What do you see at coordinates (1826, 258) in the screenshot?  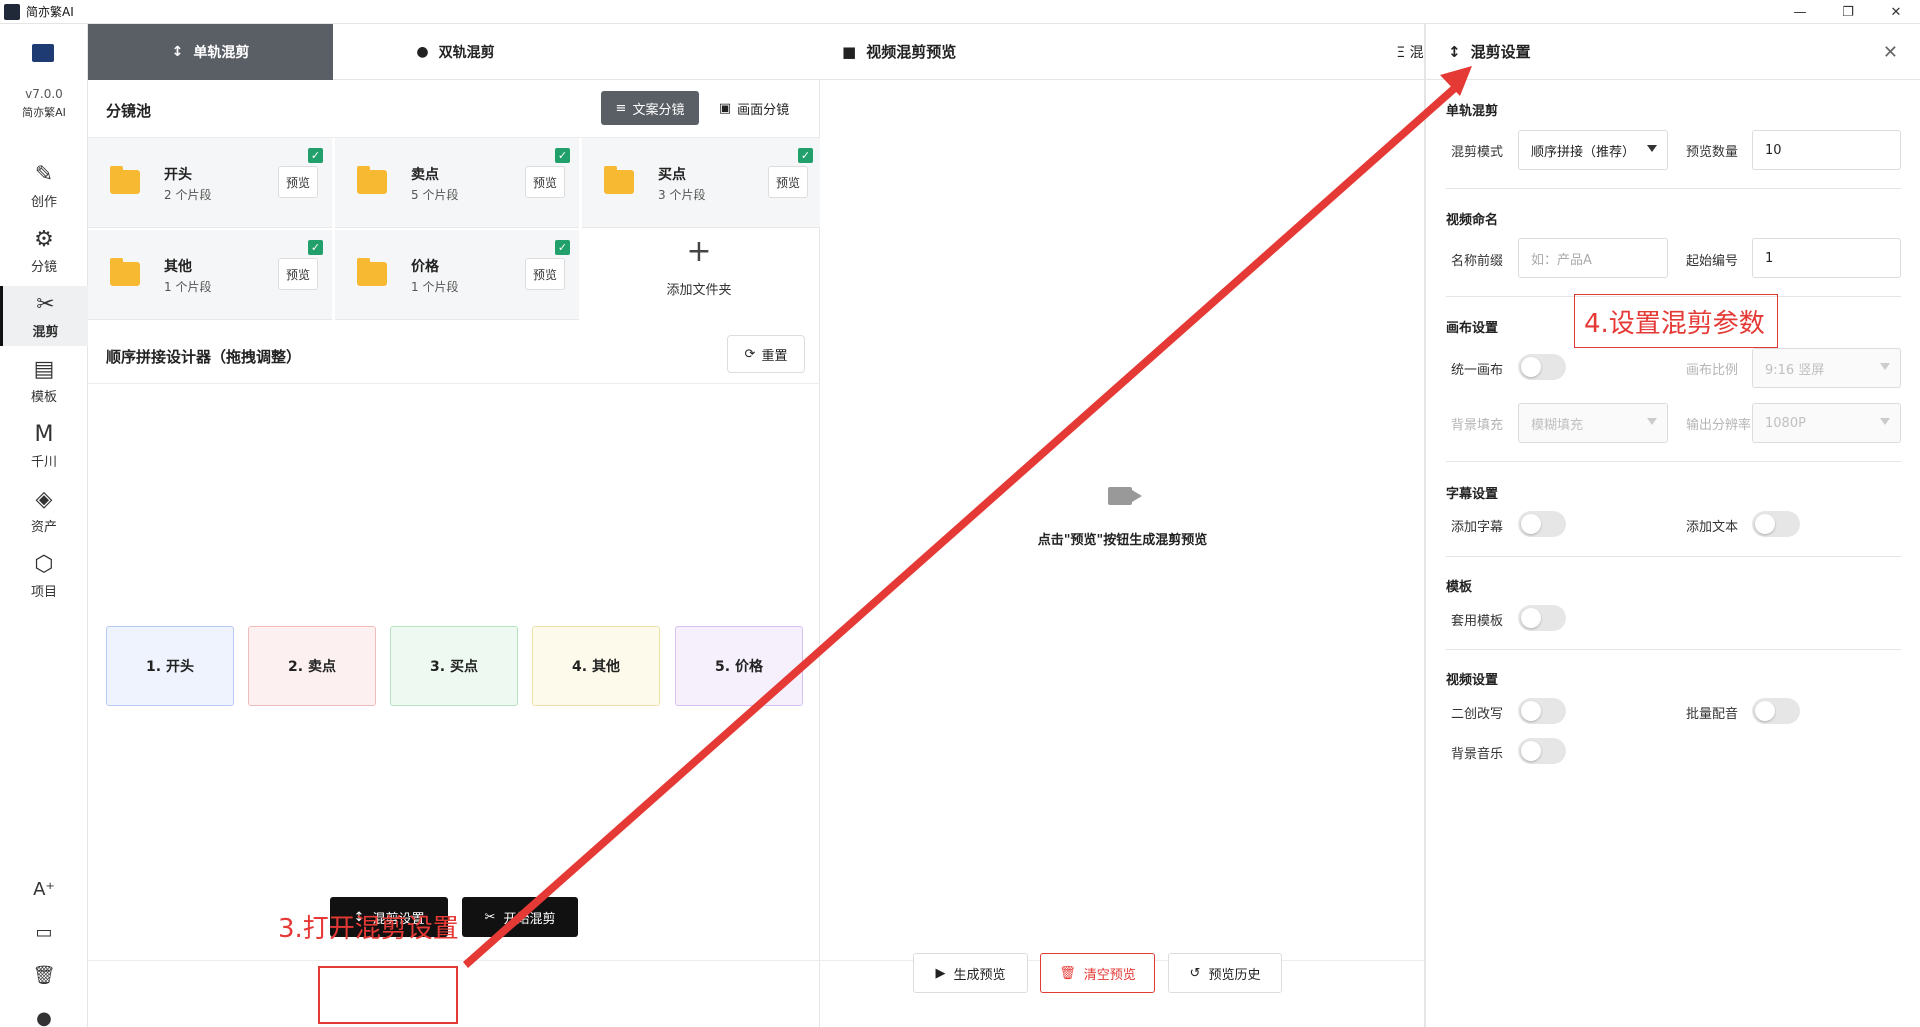 I see `start-number-input: 1` at bounding box center [1826, 258].